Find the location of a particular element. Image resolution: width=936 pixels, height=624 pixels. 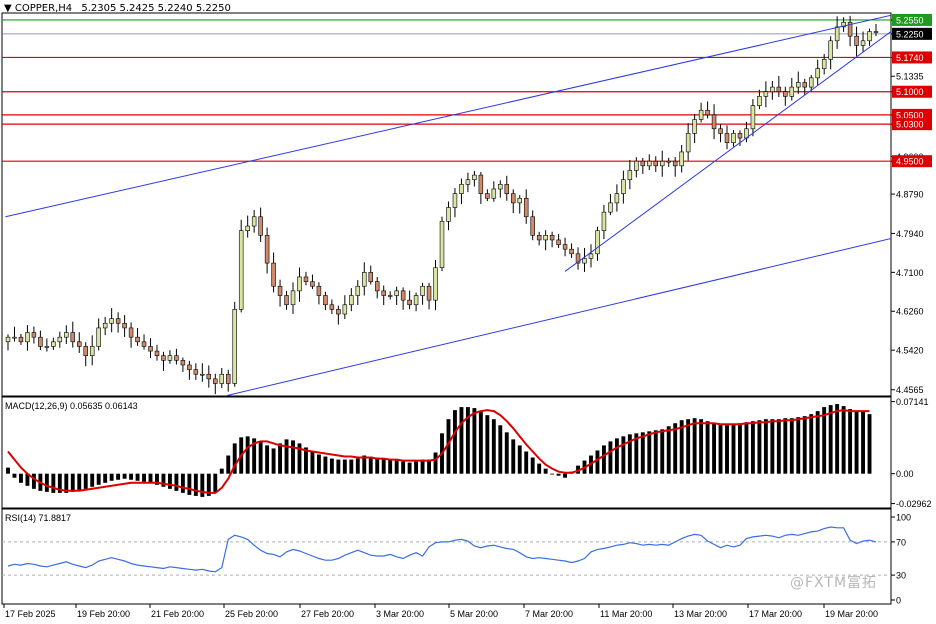

chart-title-bar: ▼ COPPER,H4 5.2305 5.2425 5.2240 5.2250 is located at coordinates (117, 8).